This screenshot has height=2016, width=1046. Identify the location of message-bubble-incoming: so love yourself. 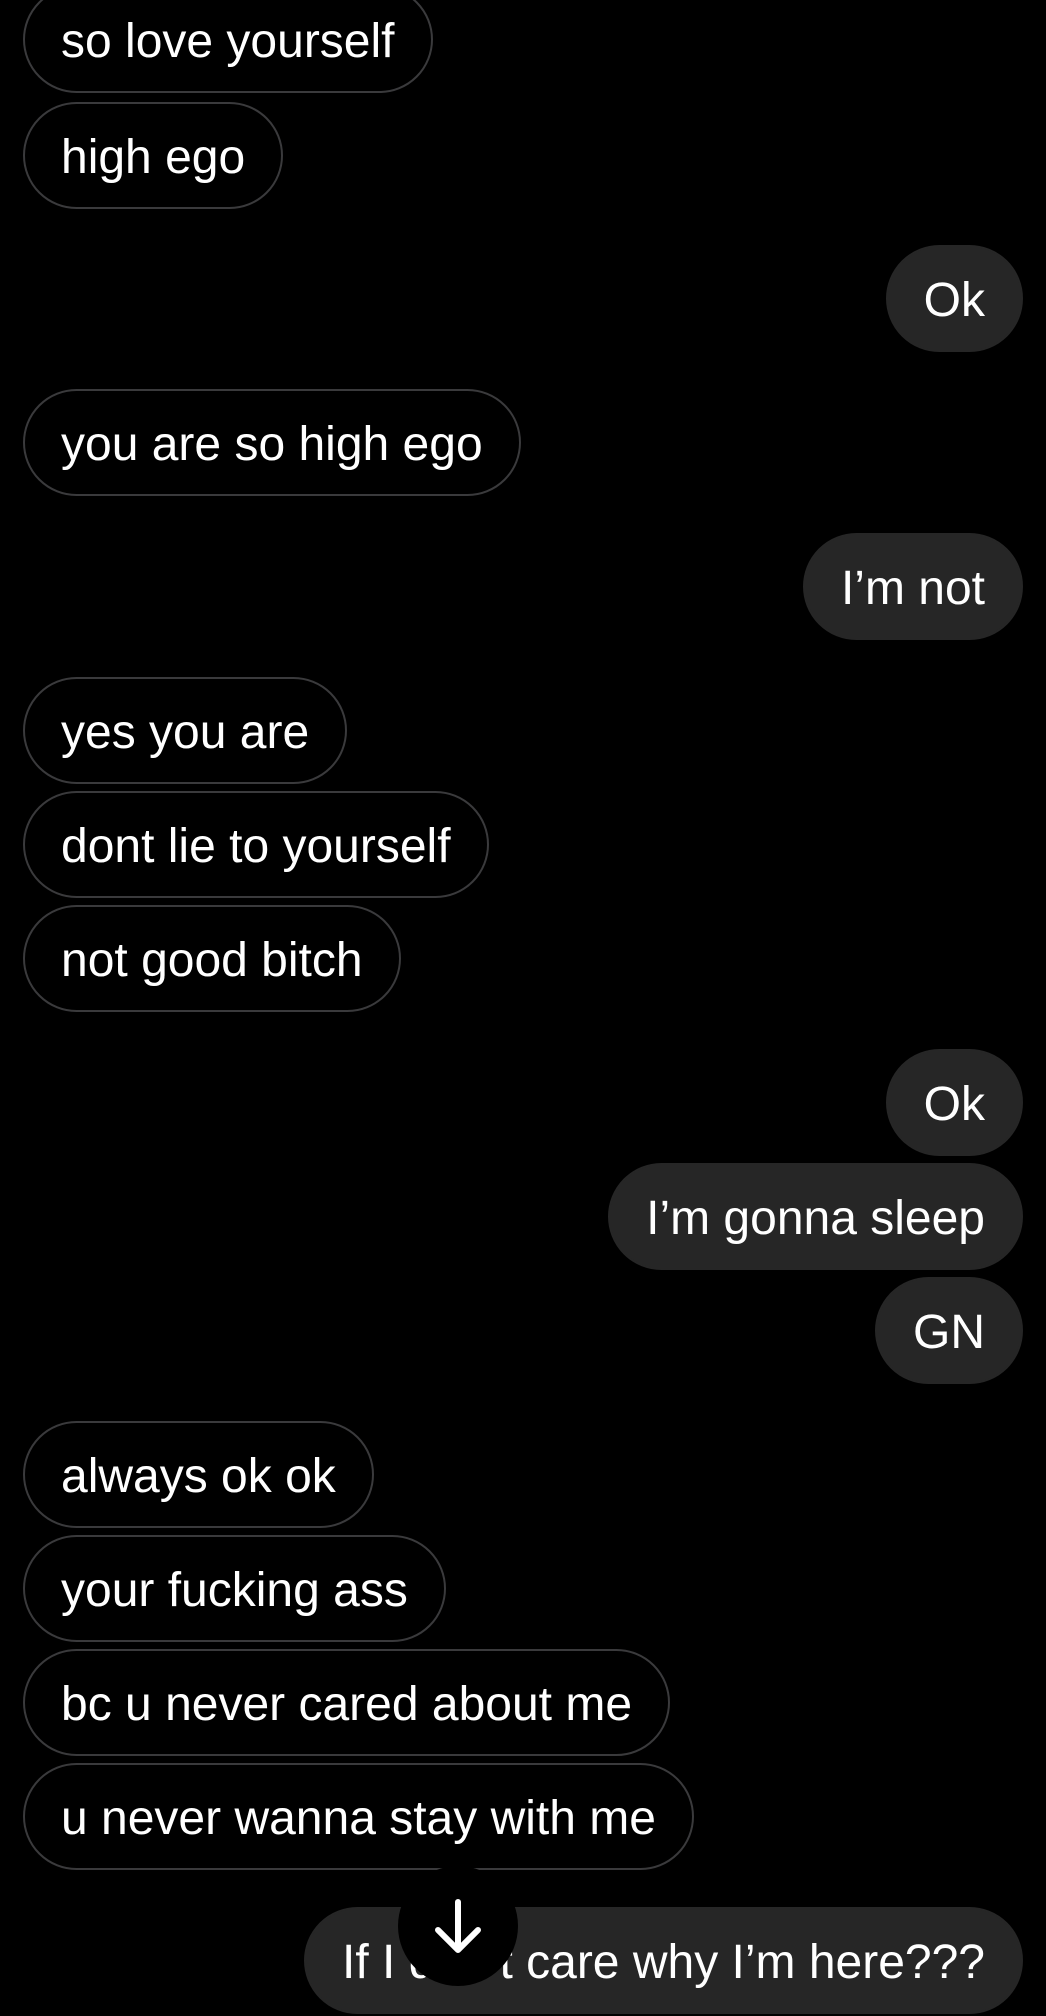
(228, 46).